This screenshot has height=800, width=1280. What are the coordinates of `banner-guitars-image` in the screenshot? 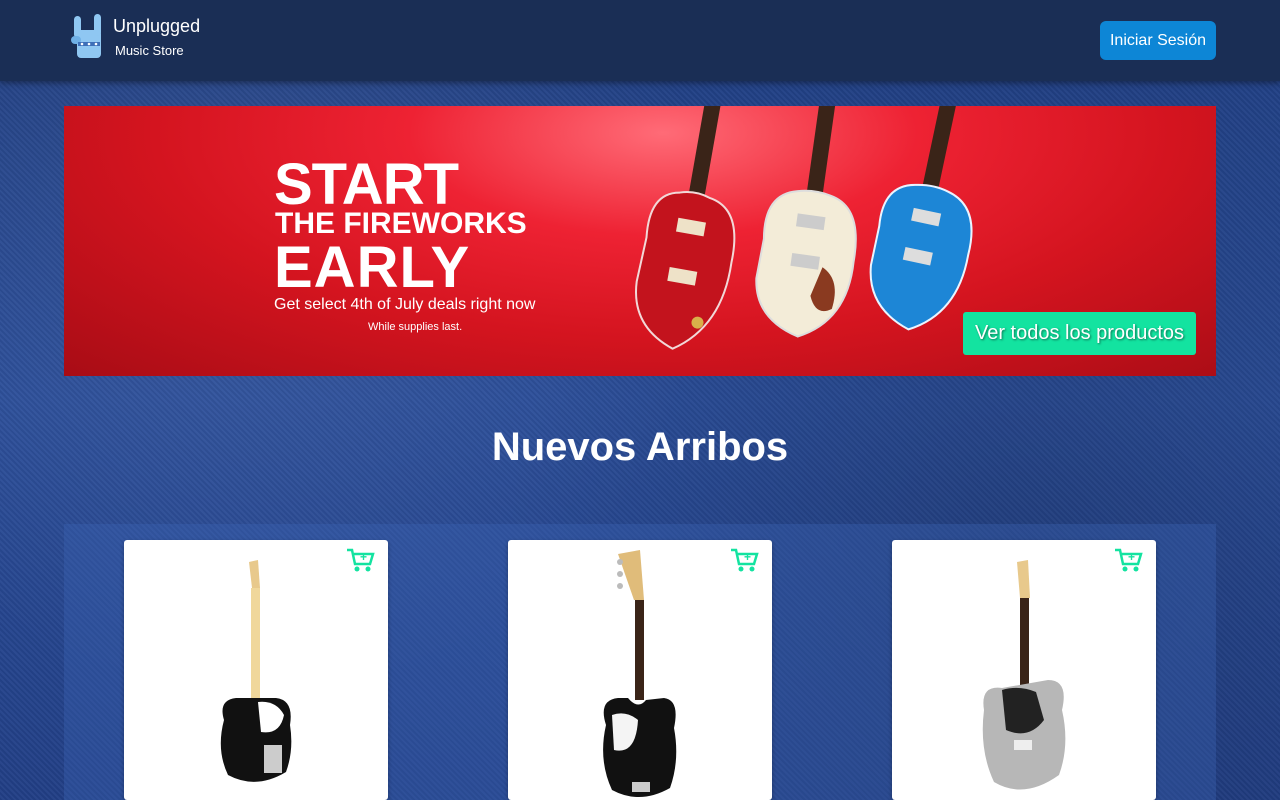 It's located at (804, 228).